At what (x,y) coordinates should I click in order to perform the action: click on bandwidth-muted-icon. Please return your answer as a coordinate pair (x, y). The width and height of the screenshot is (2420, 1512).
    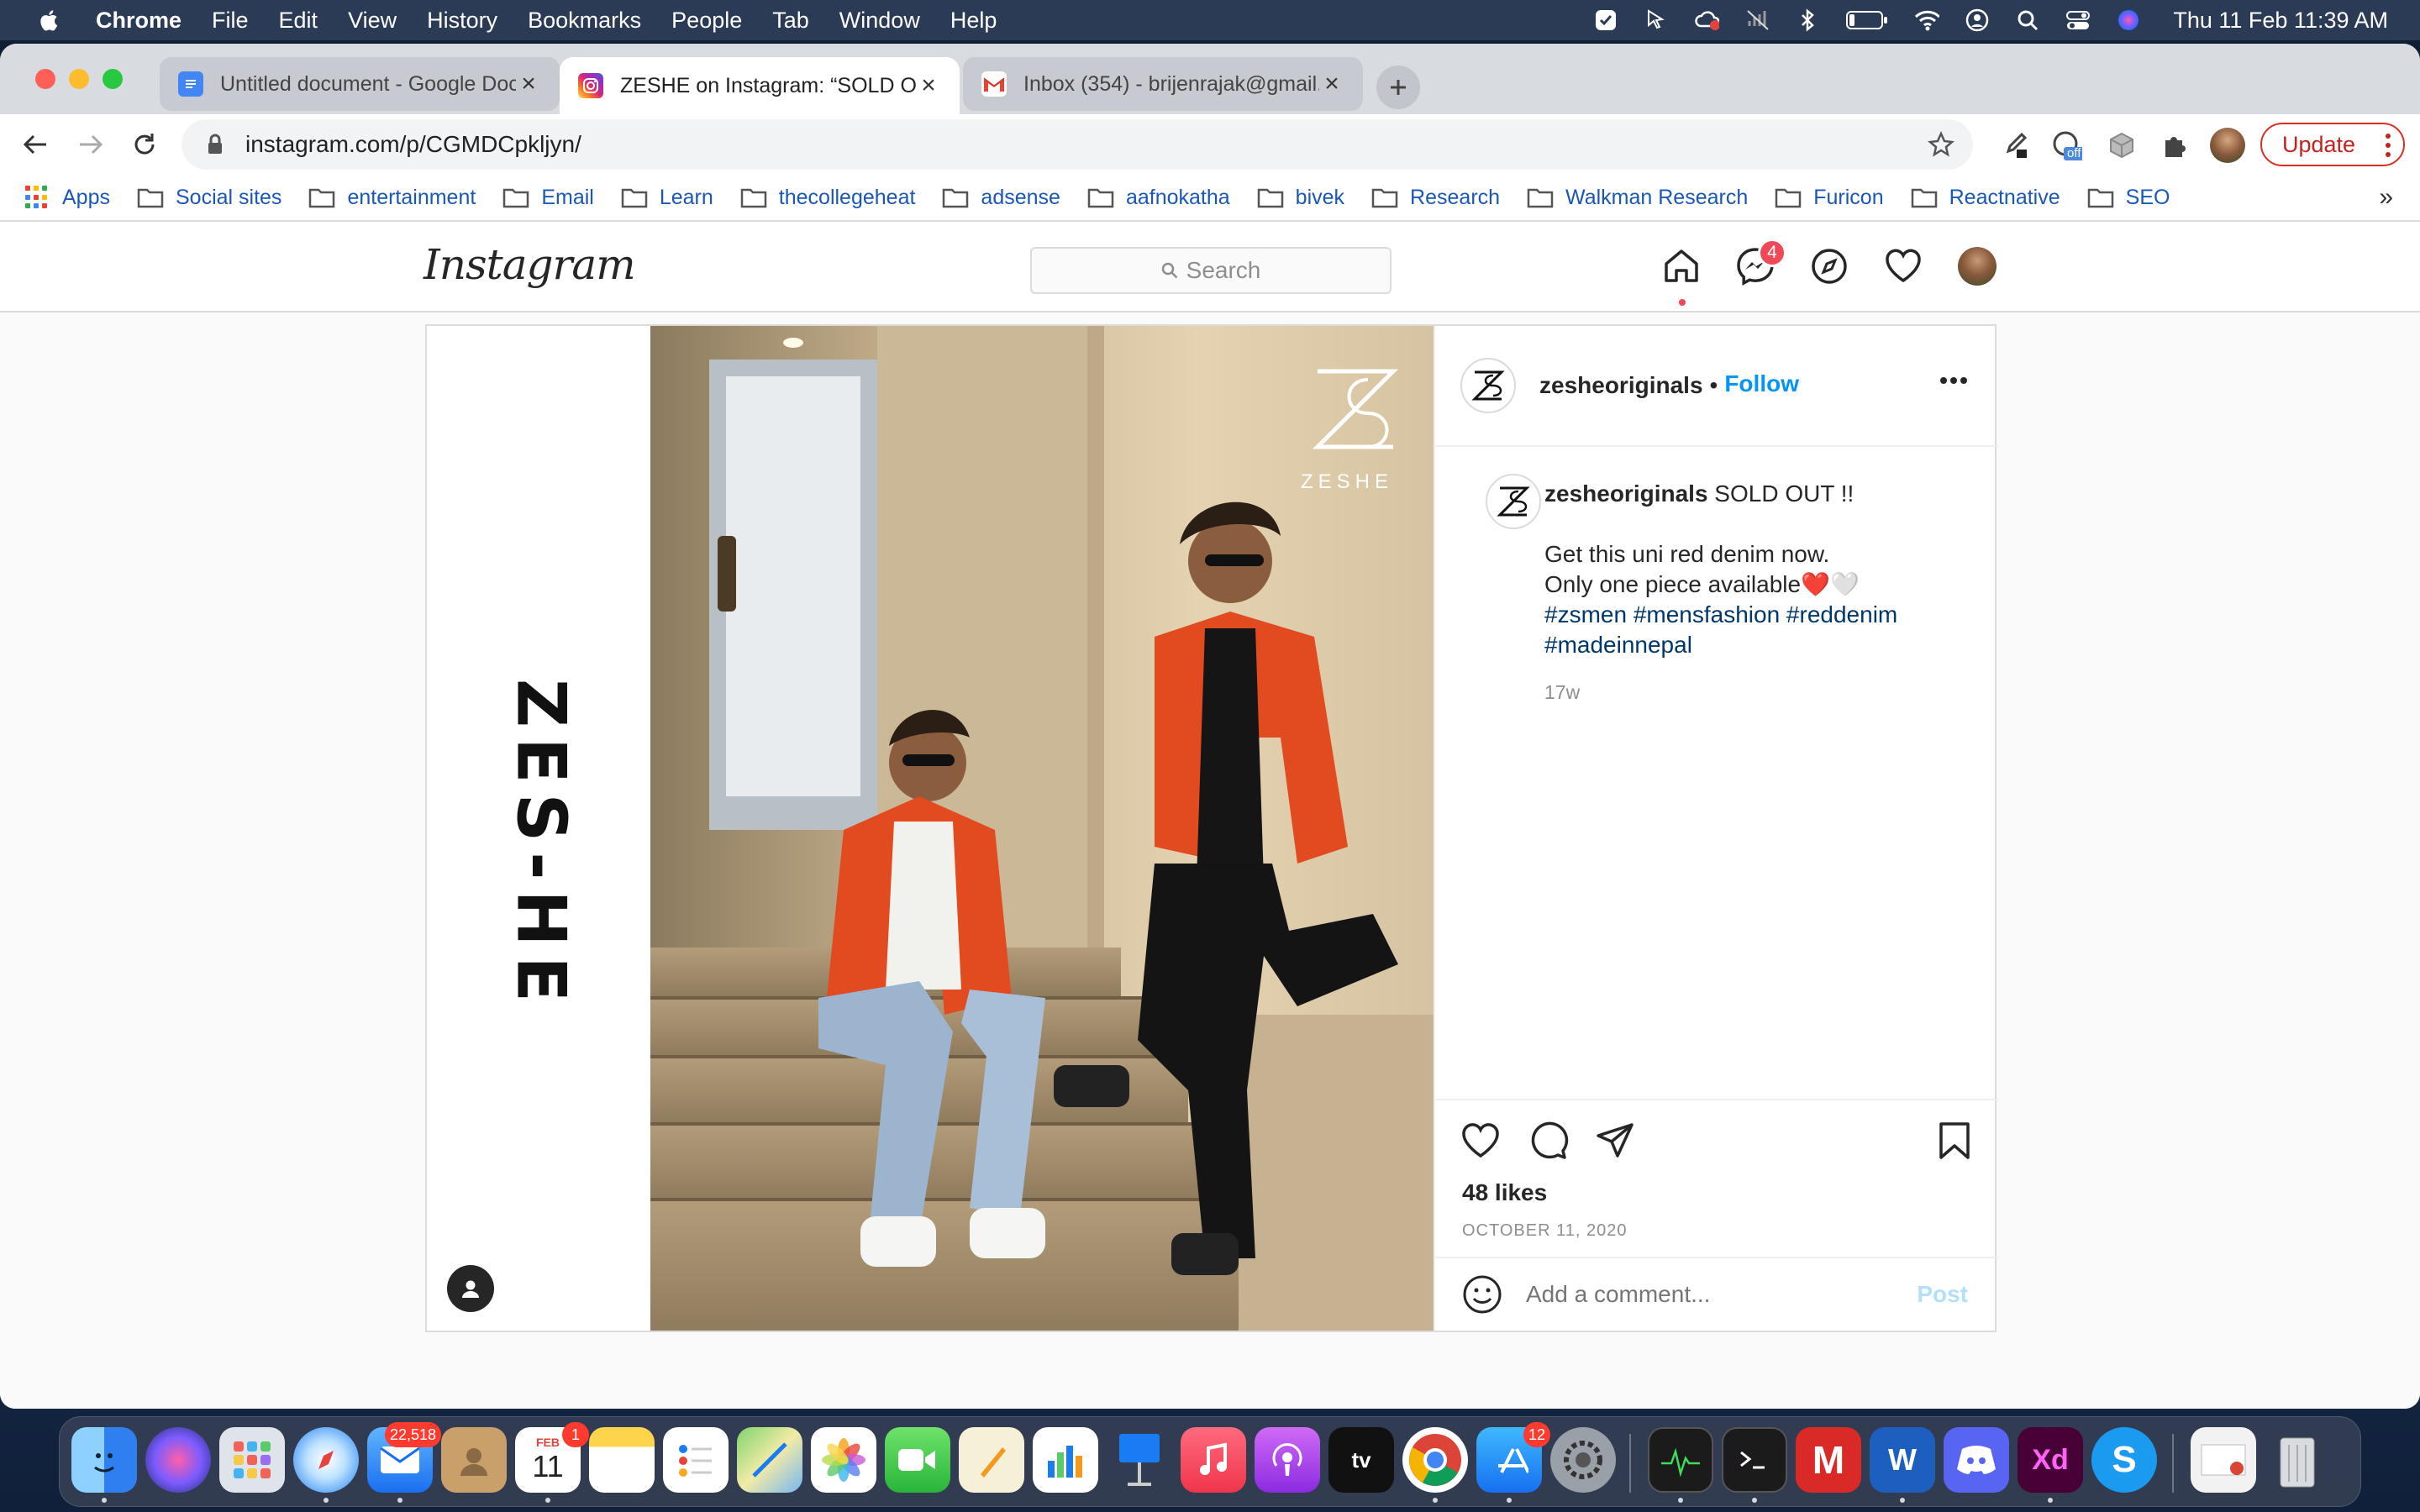
    Looking at the image, I should click on (1757, 20).